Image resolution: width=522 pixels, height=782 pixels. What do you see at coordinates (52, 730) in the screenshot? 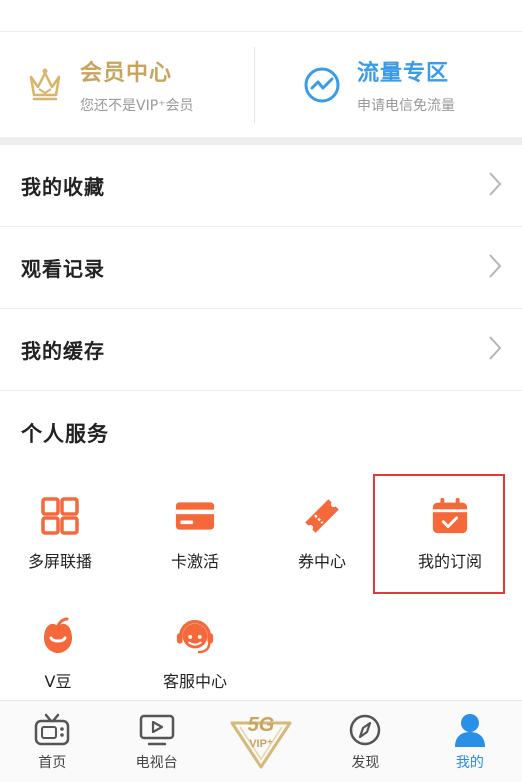
I see `tv-icon` at bounding box center [52, 730].